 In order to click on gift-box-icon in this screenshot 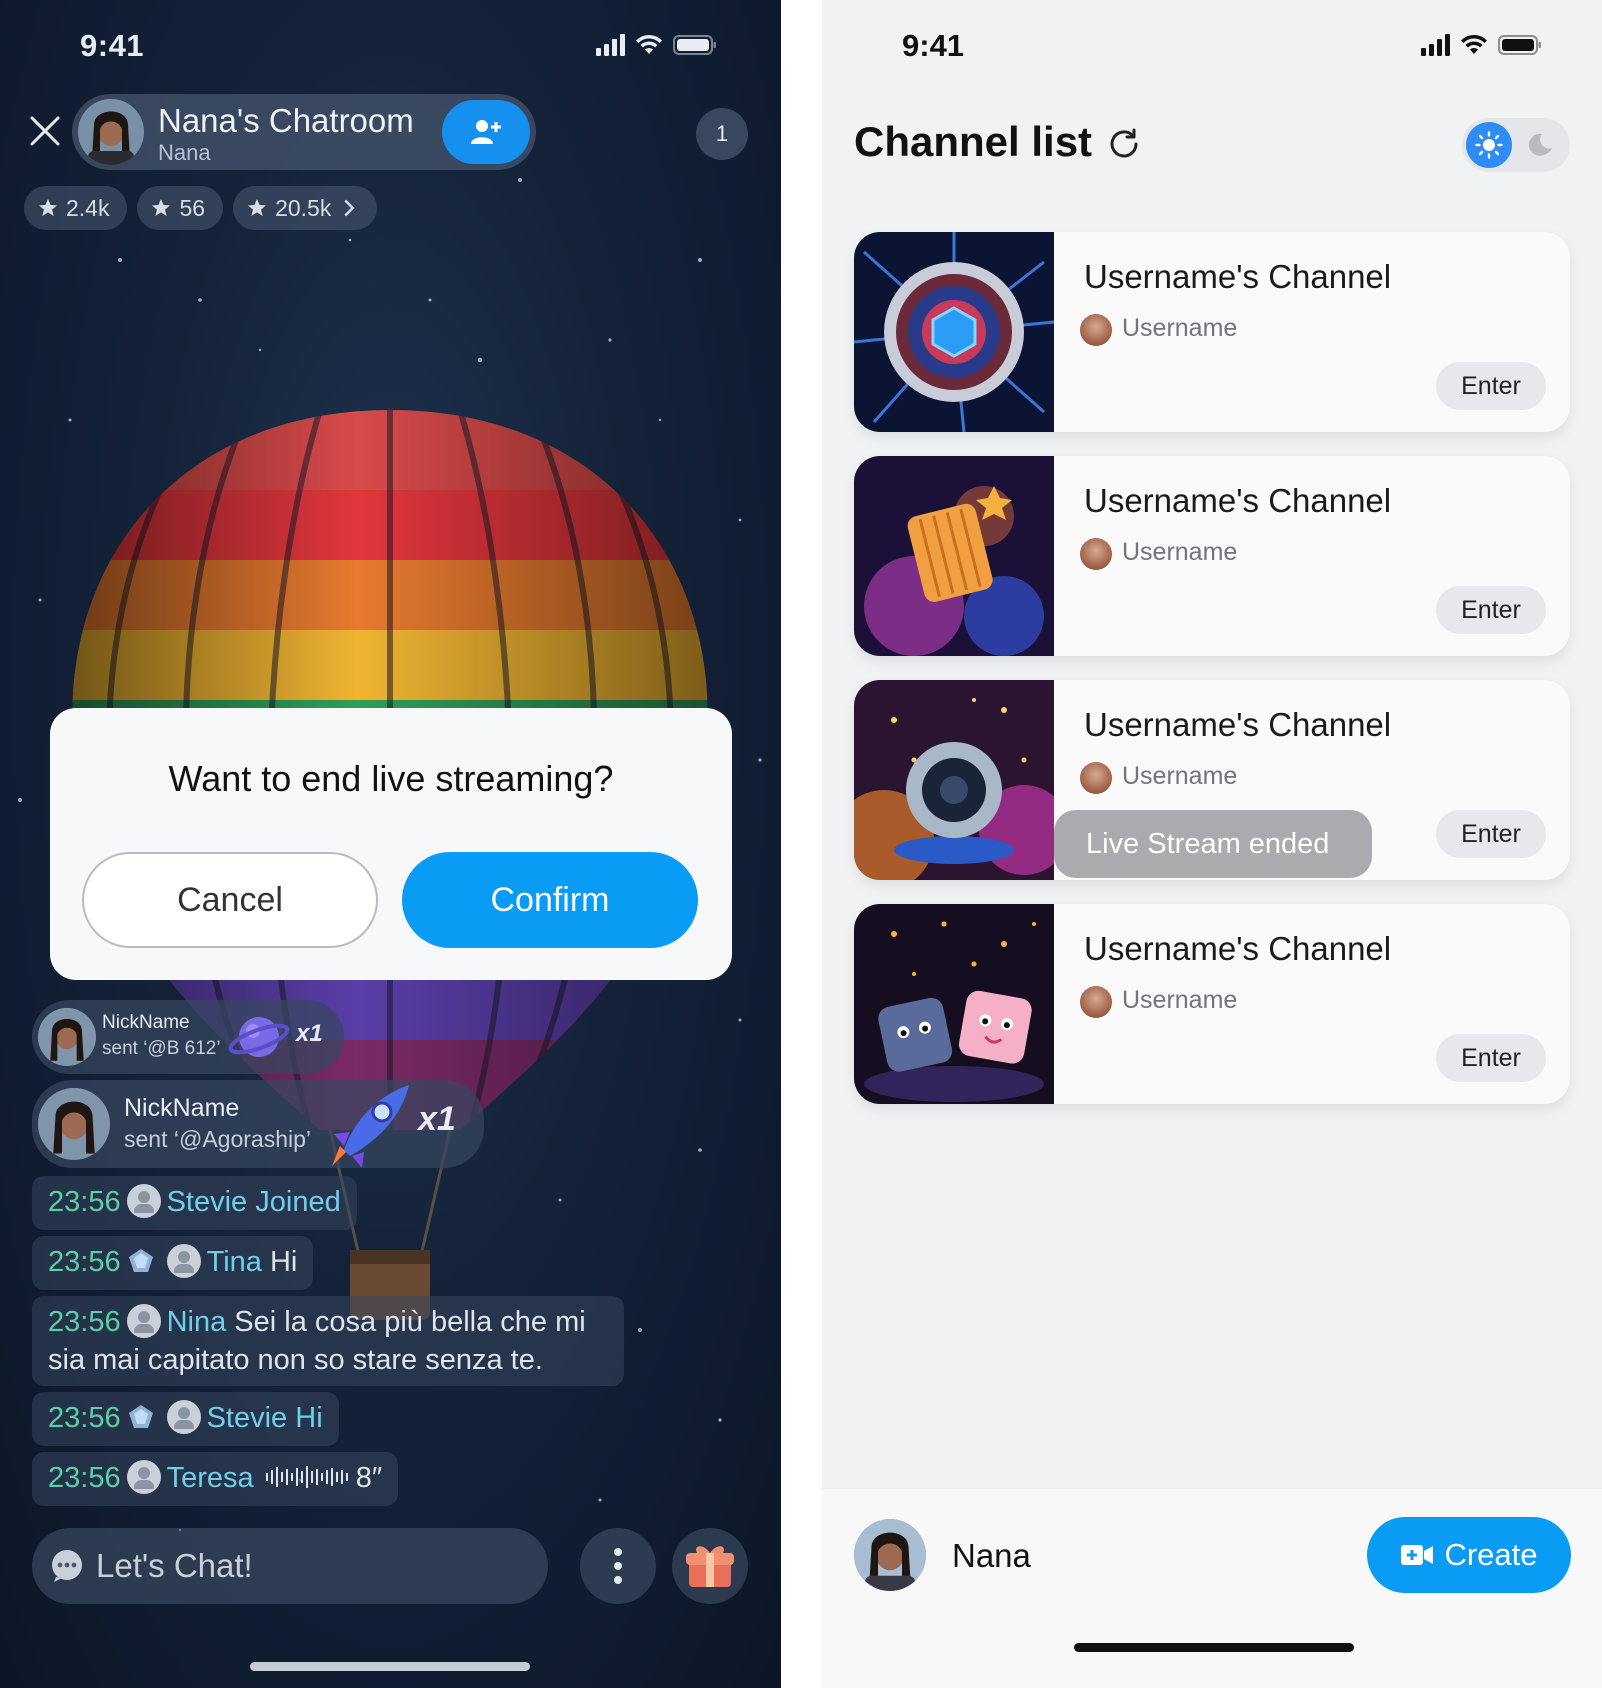, I will do `click(710, 1566)`.